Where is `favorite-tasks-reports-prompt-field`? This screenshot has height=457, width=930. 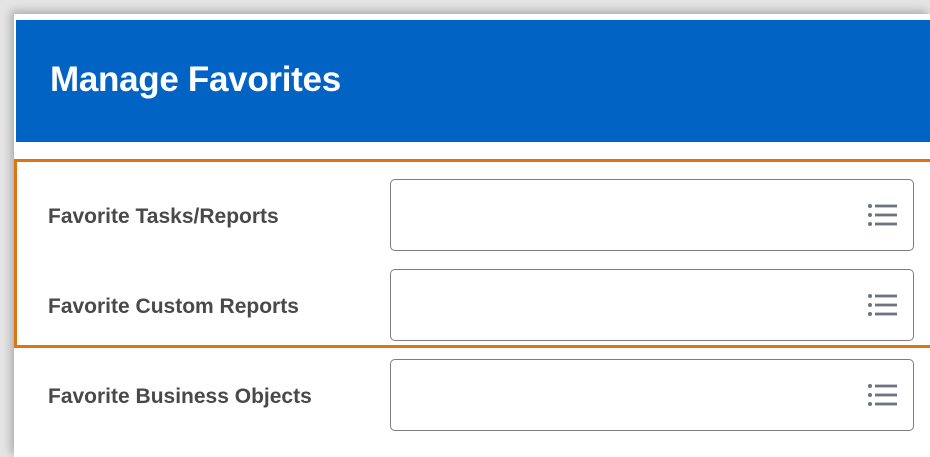
favorite-tasks-reports-prompt-field is located at coordinates (652, 215).